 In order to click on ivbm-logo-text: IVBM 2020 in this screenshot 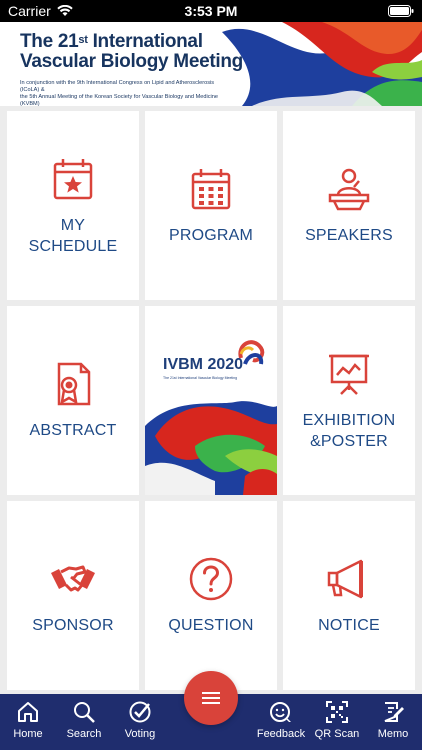, I will do `click(203, 364)`.